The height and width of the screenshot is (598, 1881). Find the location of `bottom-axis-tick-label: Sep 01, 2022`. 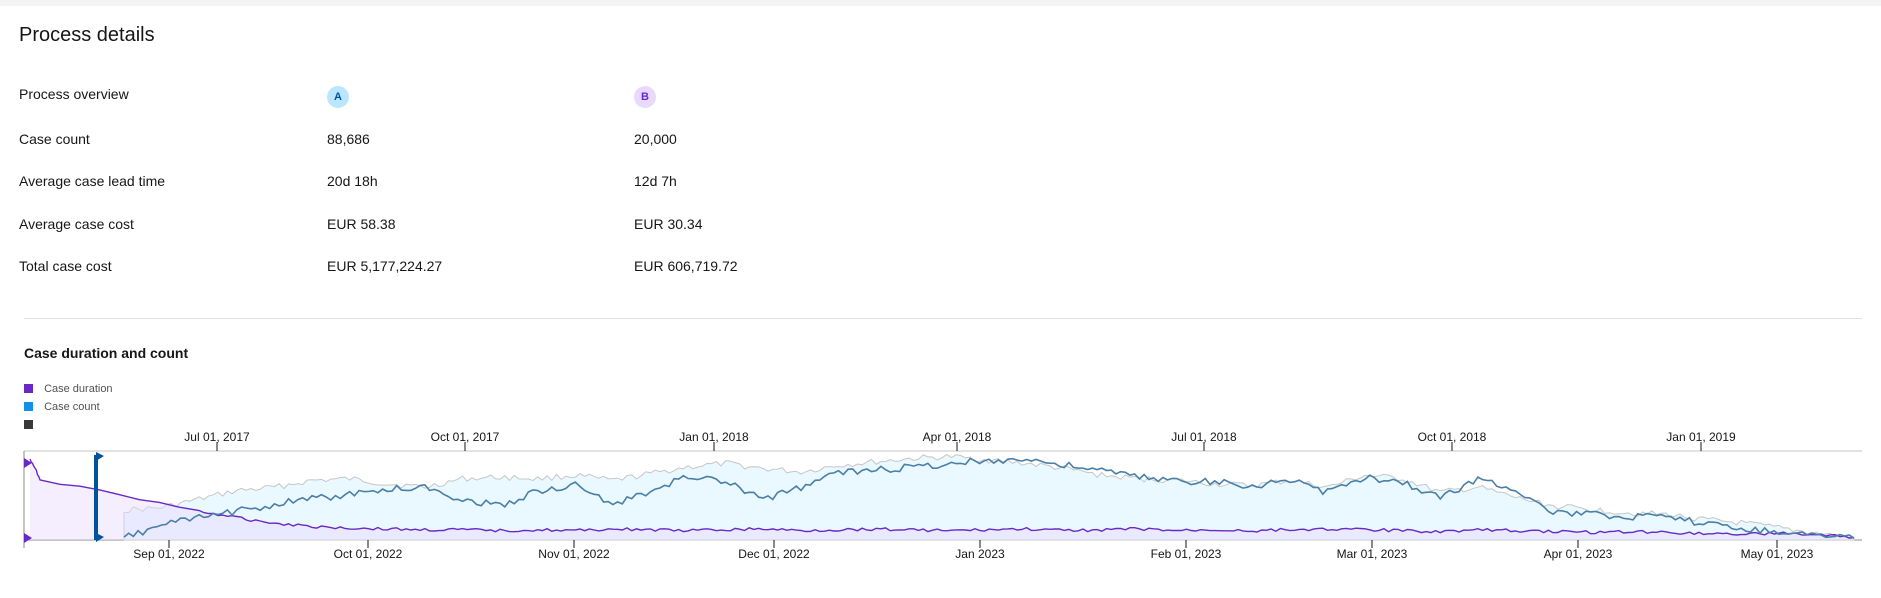

bottom-axis-tick-label: Sep 01, 2022 is located at coordinates (169, 554).